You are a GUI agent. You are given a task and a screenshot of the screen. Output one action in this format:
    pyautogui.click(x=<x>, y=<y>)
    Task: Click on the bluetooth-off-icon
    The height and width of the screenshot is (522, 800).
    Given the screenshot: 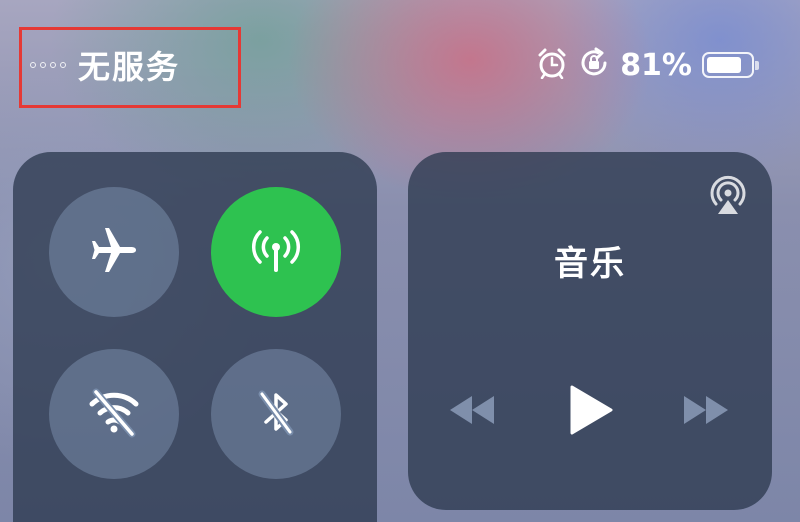 What is the action you would take?
    pyautogui.click(x=276, y=414)
    